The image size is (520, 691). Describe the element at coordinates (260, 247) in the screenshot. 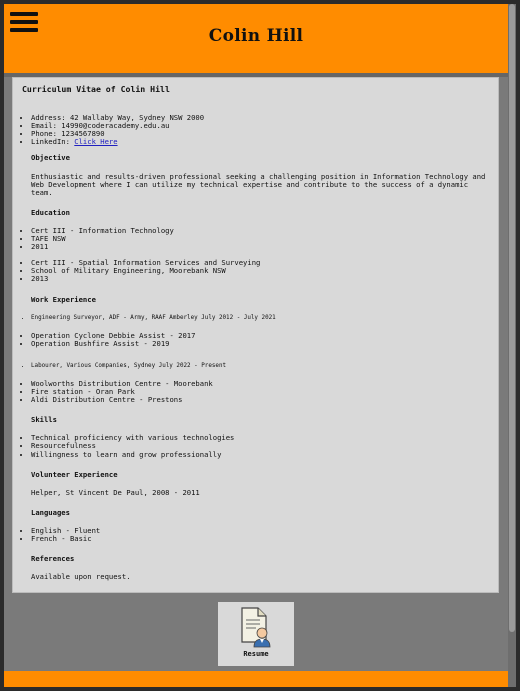

I see `list-item: 2011` at that location.